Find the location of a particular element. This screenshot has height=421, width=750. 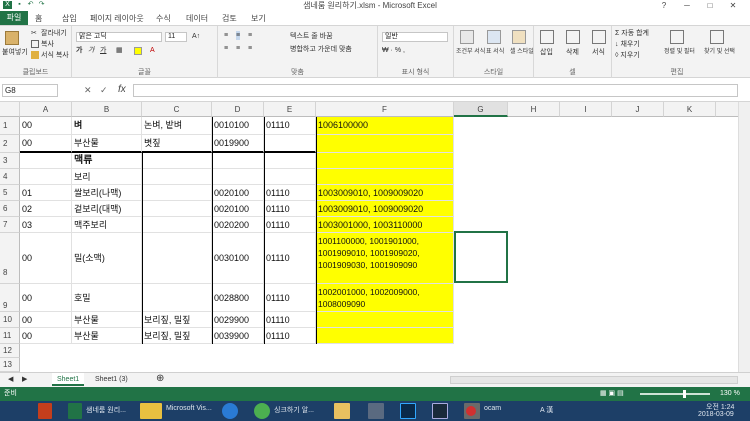

cell-d5: 0020100 is located at coordinates (238, 193).